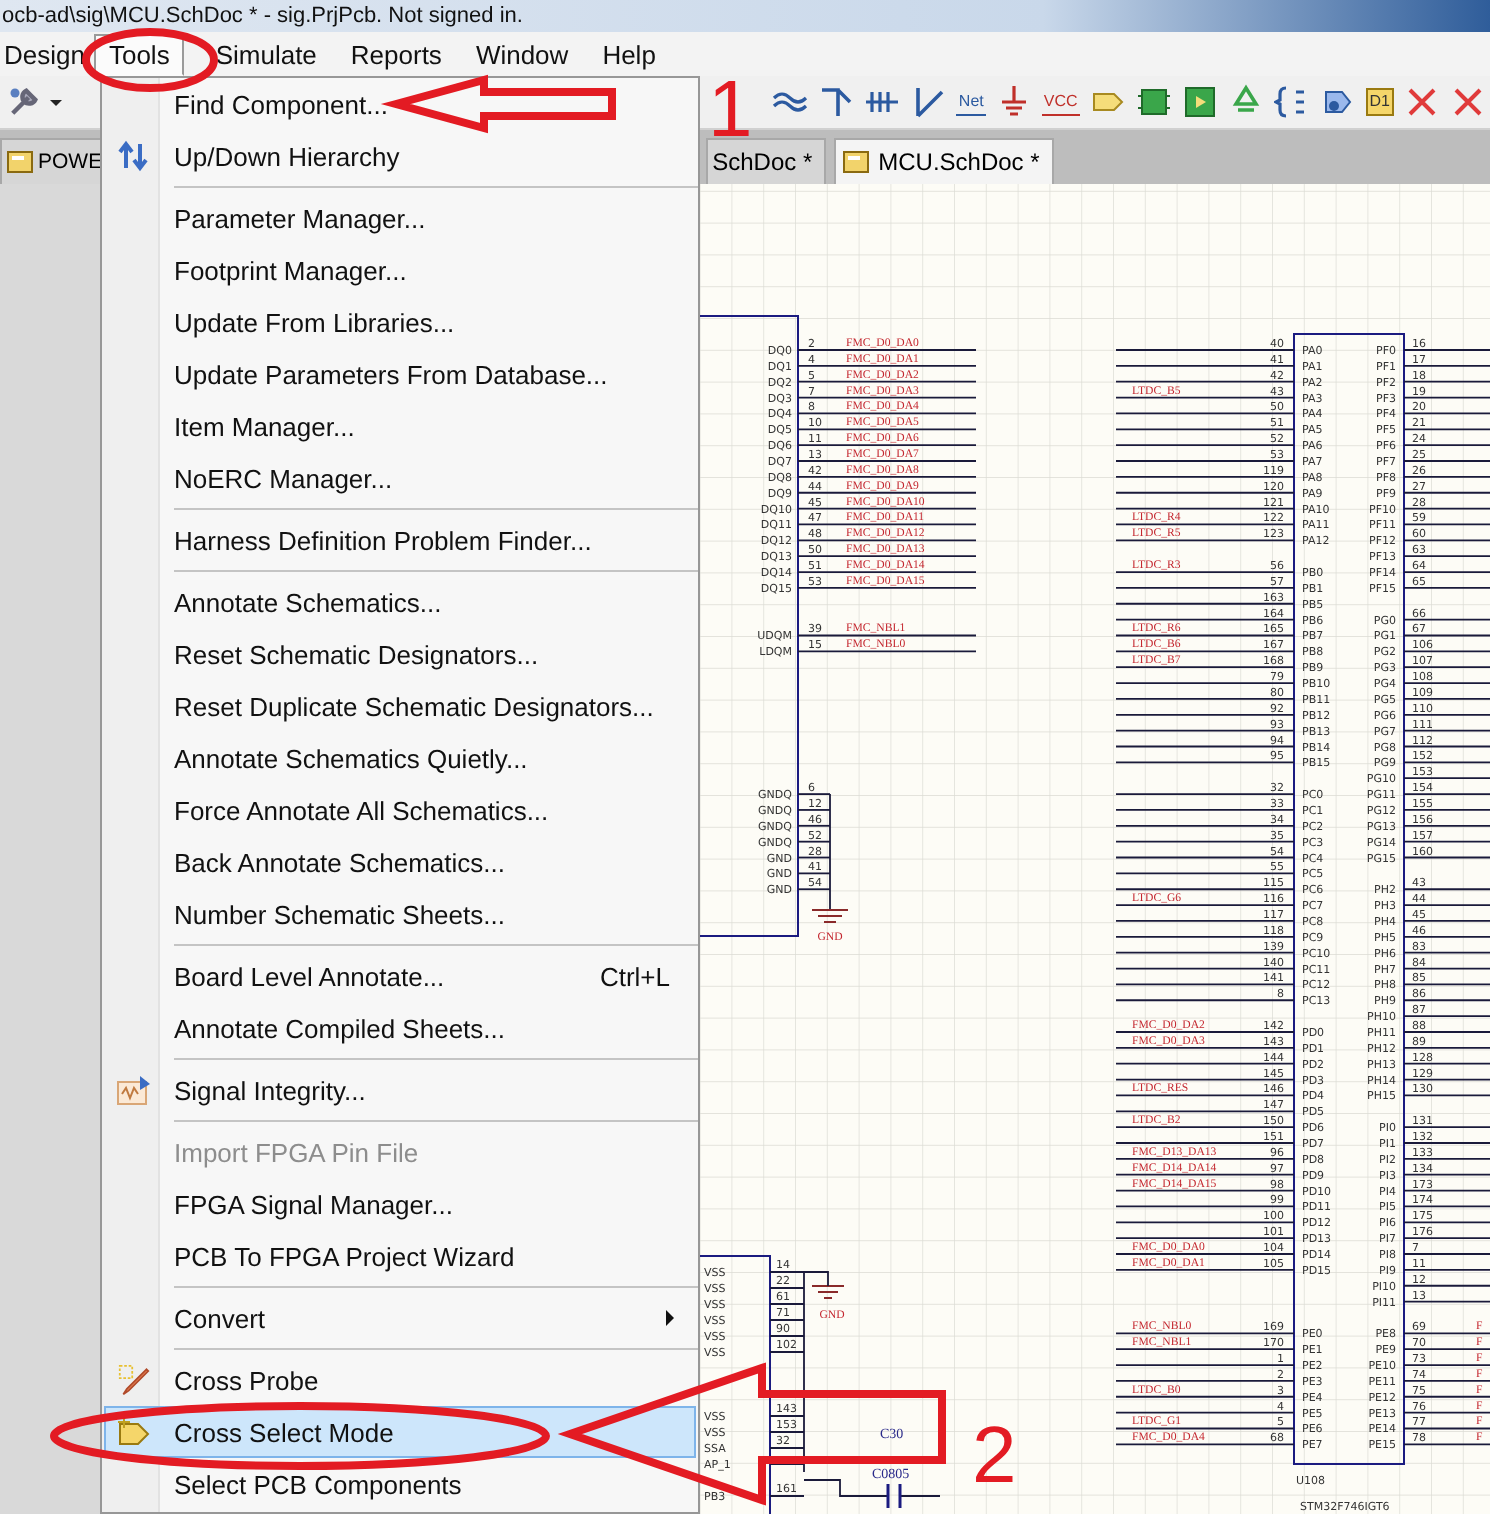 The width and height of the screenshot is (1490, 1514). What do you see at coordinates (400, 156) in the screenshot?
I see `menu-item: Up/Down Hierarchy` at bounding box center [400, 156].